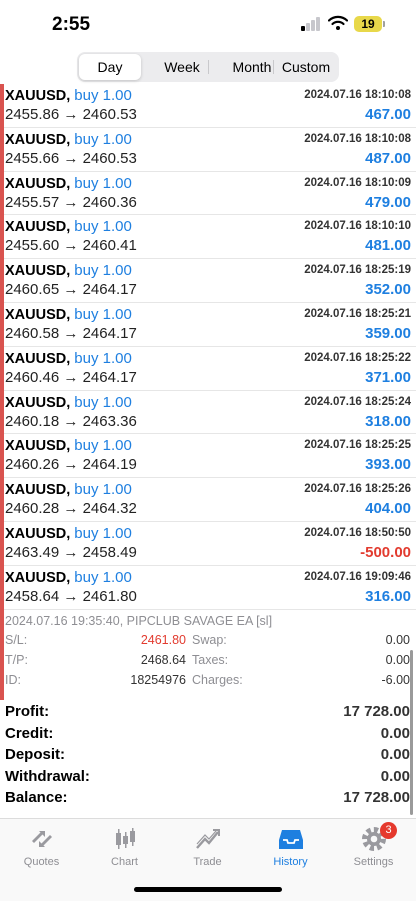  Describe the element at coordinates (182, 67) in the screenshot. I see `tab-week: Week` at that location.